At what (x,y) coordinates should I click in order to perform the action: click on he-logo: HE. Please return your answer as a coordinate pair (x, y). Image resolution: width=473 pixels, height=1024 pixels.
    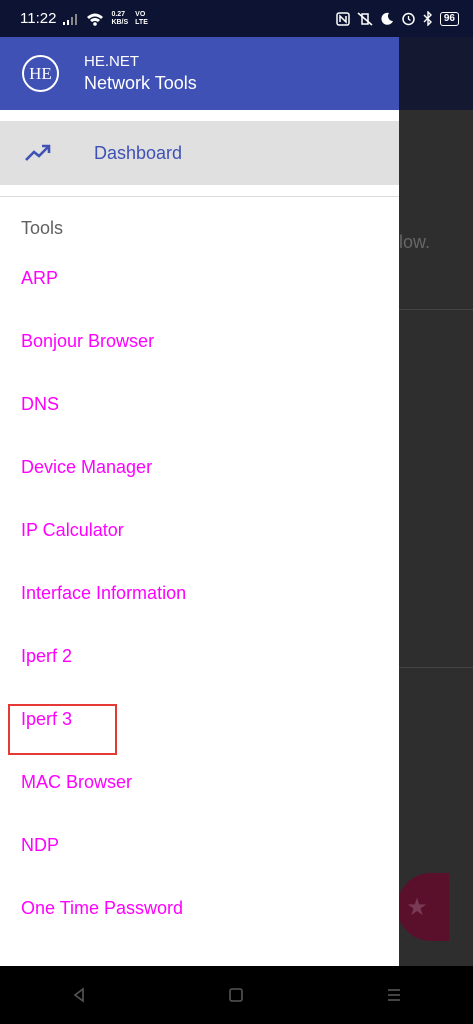
    Looking at the image, I should click on (40, 73).